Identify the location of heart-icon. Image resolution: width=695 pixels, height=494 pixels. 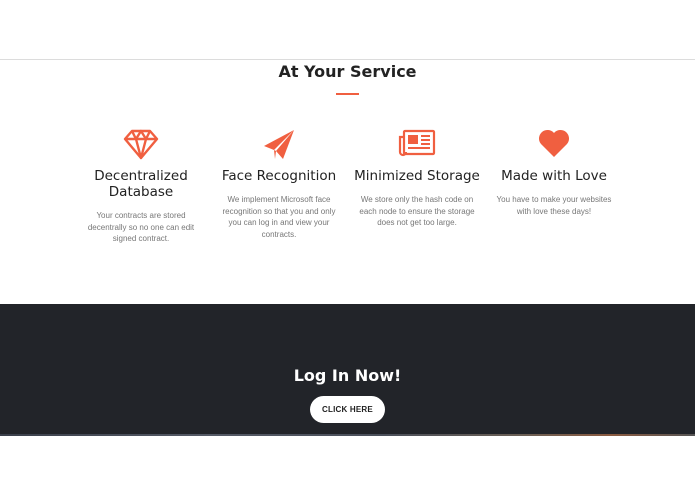
(554, 146).